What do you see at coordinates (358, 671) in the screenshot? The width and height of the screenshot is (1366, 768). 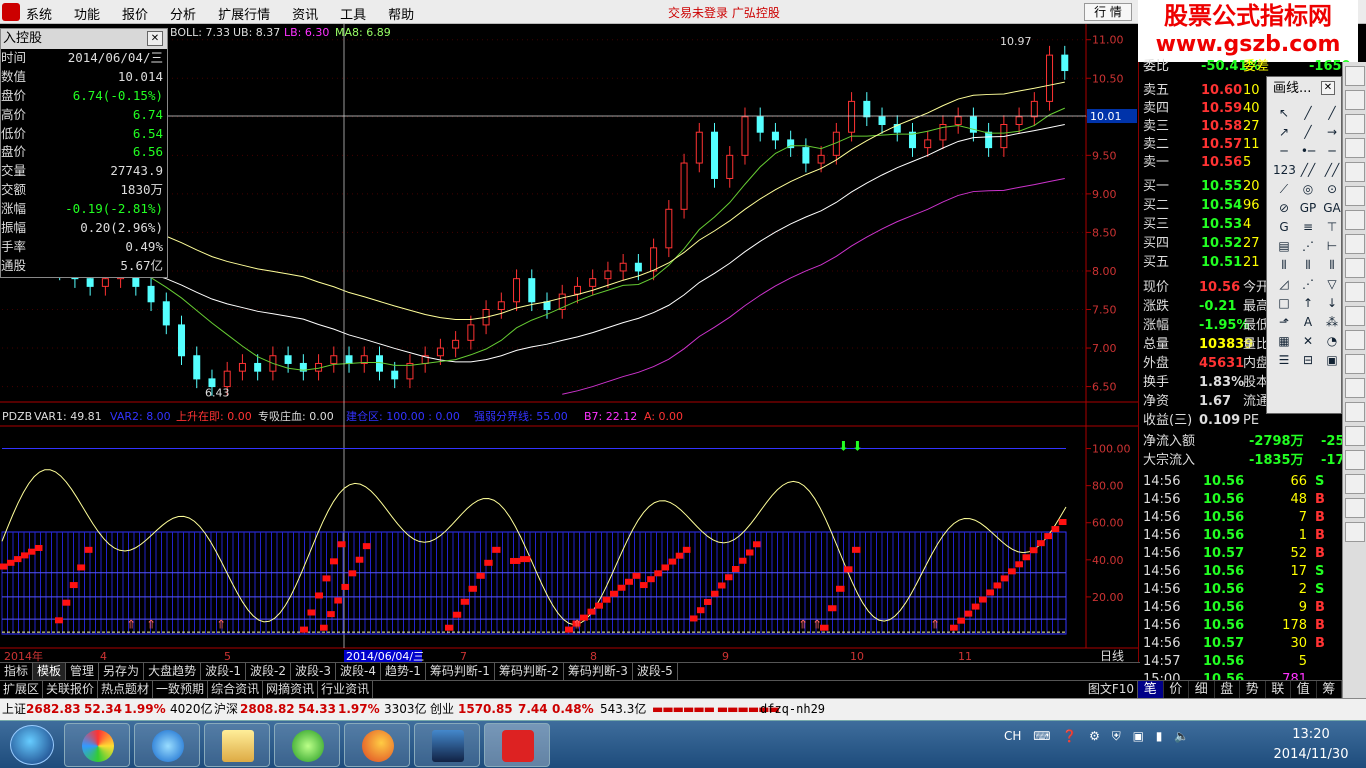 I see `indicator-tab: 波段-4` at bounding box center [358, 671].